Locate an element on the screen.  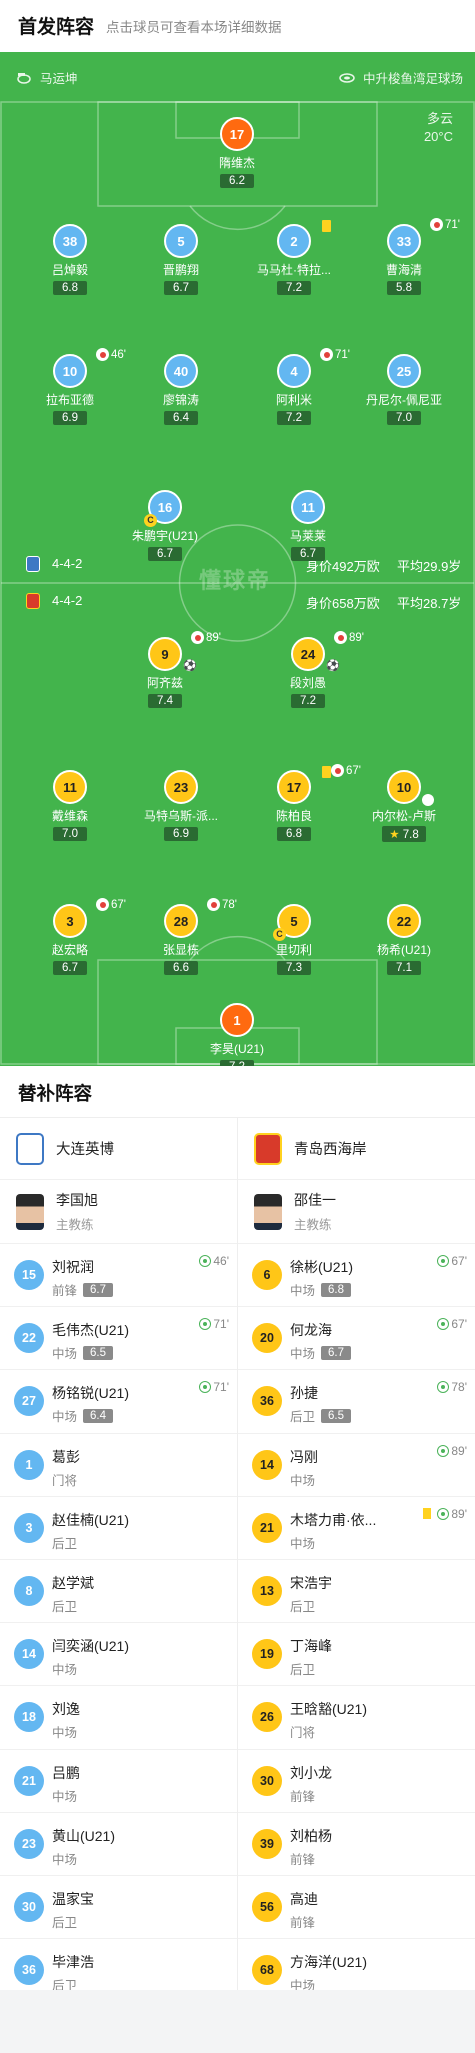
substitute-row: 14 闫奕涵(U21) 中场 is located at coordinates (118, 1655).